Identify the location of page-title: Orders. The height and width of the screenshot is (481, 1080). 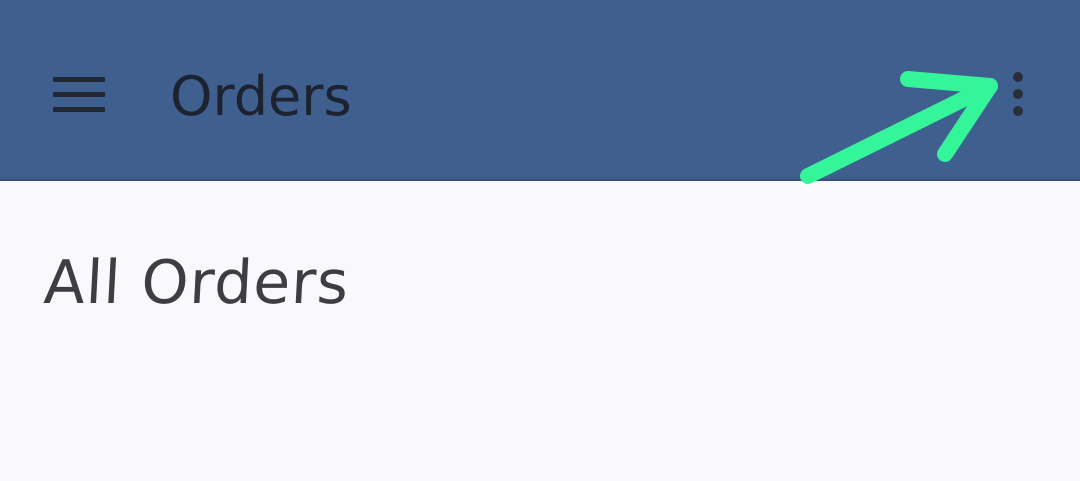
(261, 96).